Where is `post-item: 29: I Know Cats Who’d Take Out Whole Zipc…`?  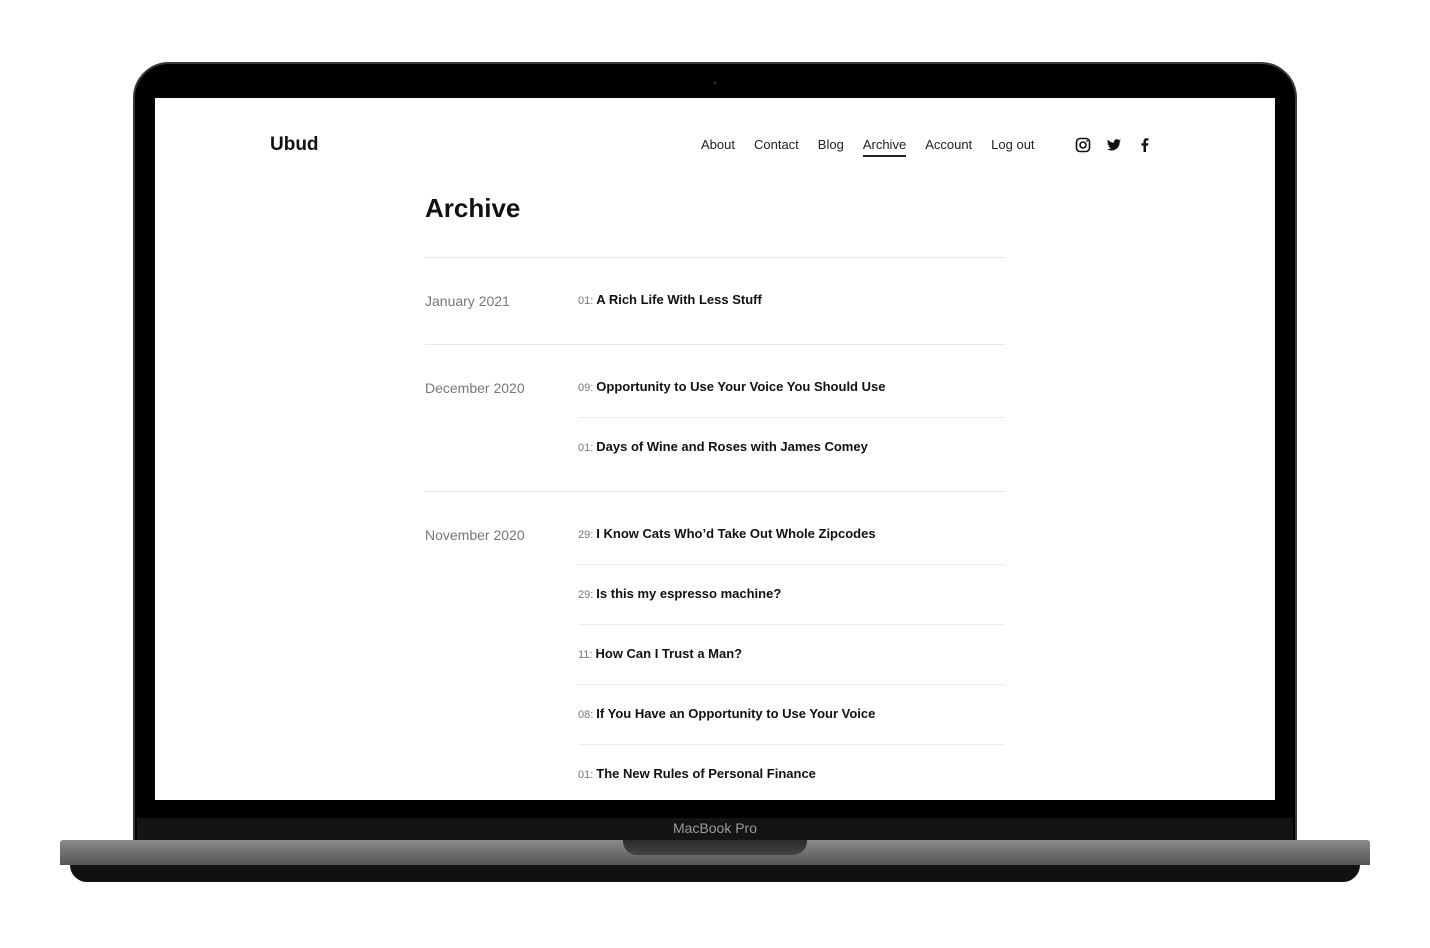 post-item: 29: I Know Cats Who’d Take Out Whole Zipc… is located at coordinates (791, 528).